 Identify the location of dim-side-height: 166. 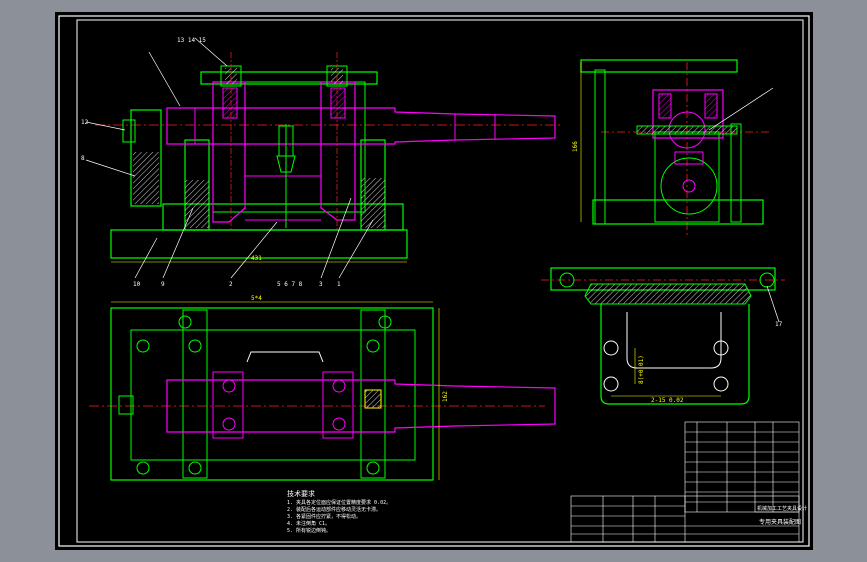
(575, 146).